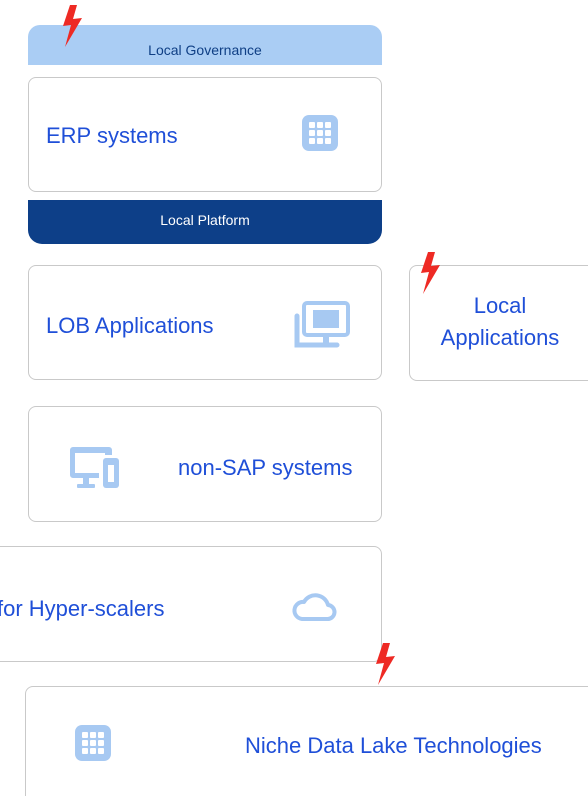  I want to click on hyperscalers-label: for Hyper-scalers, so click(82, 608).